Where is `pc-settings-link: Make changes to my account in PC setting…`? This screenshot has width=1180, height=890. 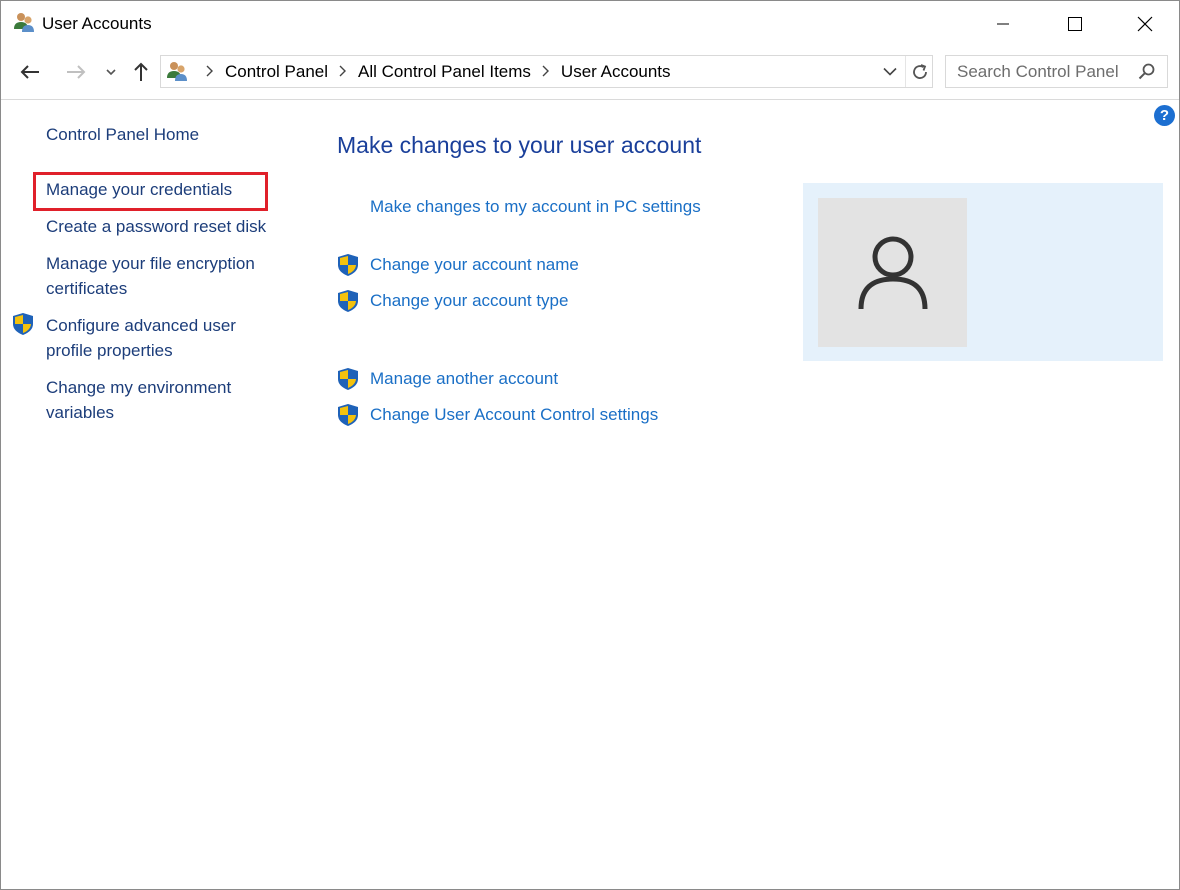 pc-settings-link: Make changes to my account in PC setting… is located at coordinates (535, 207).